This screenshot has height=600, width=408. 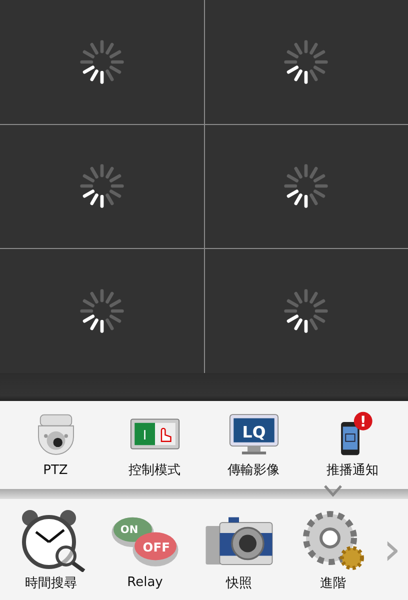 What do you see at coordinates (155, 434) in the screenshot?
I see `switch-hand-icon` at bounding box center [155, 434].